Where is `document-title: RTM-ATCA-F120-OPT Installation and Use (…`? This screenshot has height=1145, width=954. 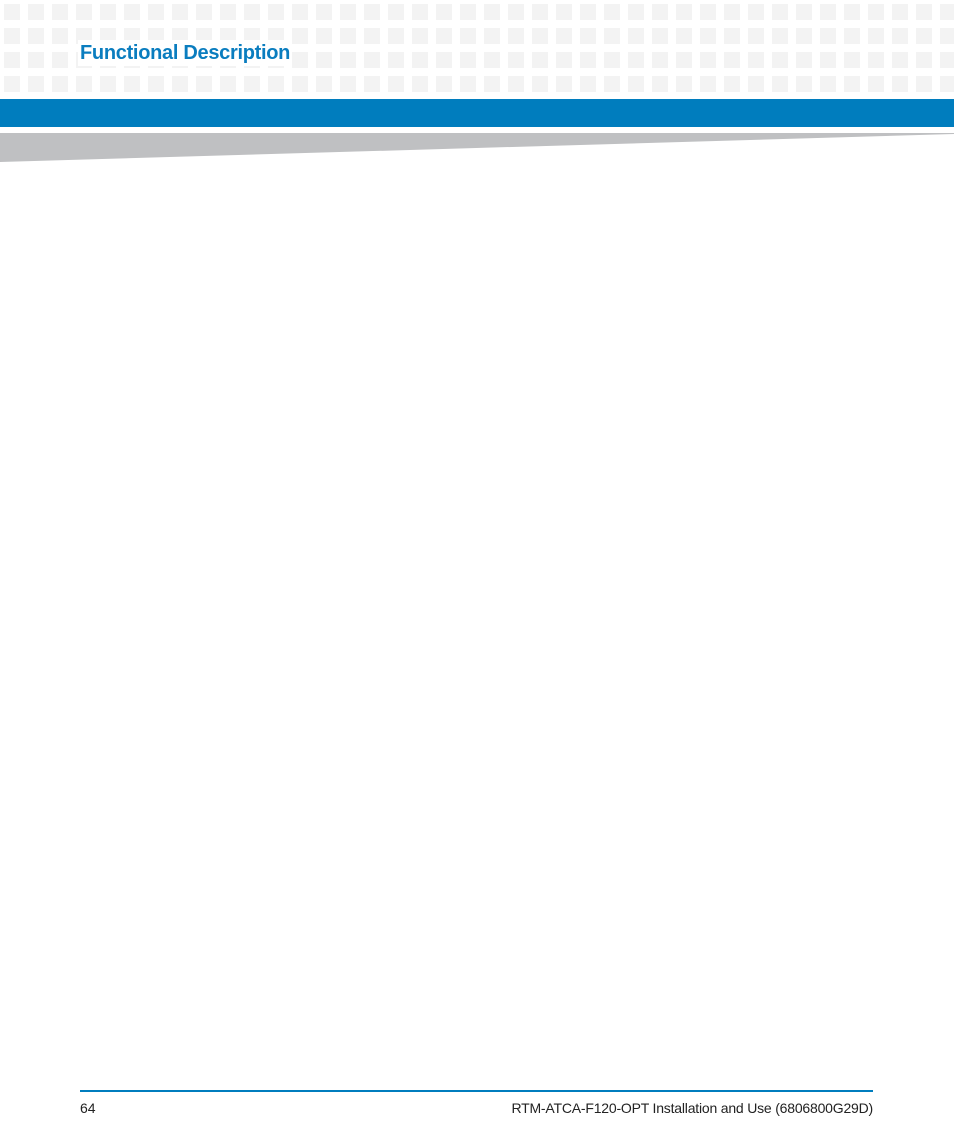
document-title: RTM-ATCA-F120-OPT Installation and Use (… is located at coordinates (692, 1108).